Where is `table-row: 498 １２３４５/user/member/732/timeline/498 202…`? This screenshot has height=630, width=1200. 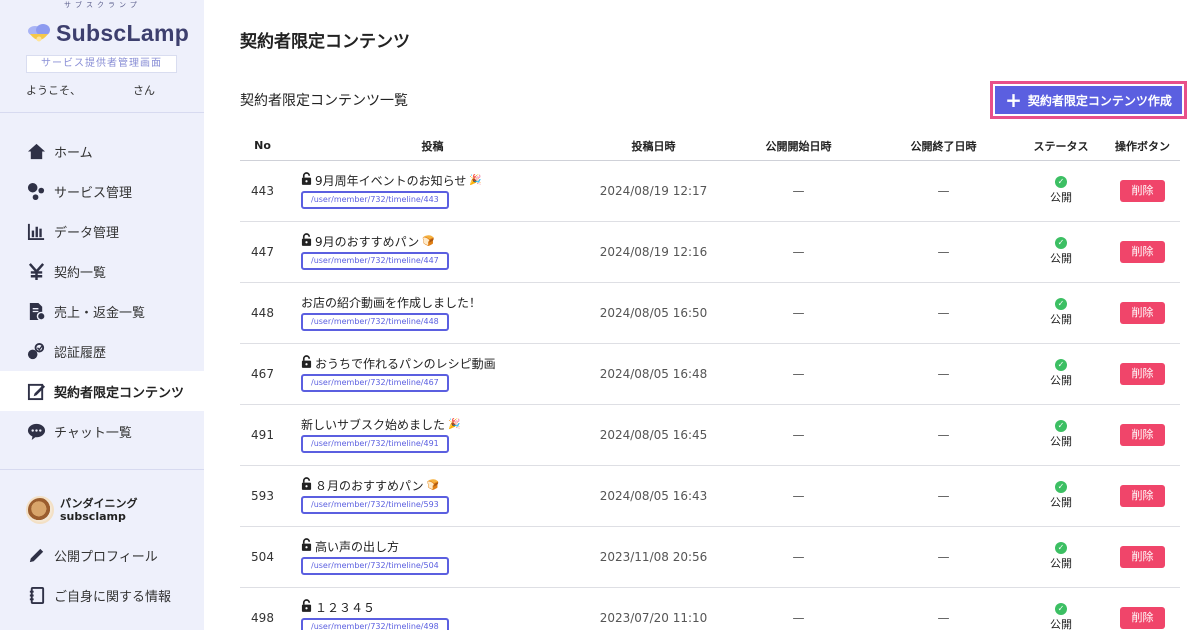
table-row: 498 １２３４５/user/member/732/timeline/498 202… is located at coordinates (710, 608).